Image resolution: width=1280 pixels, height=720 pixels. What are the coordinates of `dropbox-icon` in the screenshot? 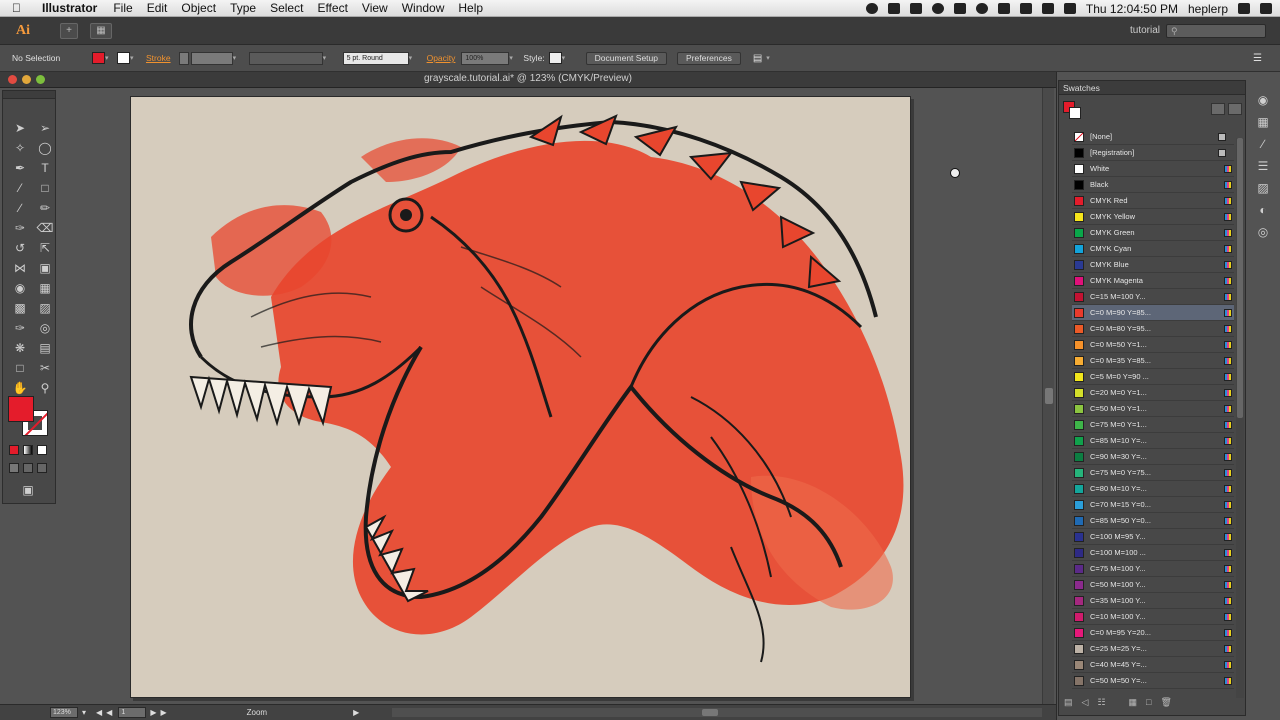 It's located at (915, 8).